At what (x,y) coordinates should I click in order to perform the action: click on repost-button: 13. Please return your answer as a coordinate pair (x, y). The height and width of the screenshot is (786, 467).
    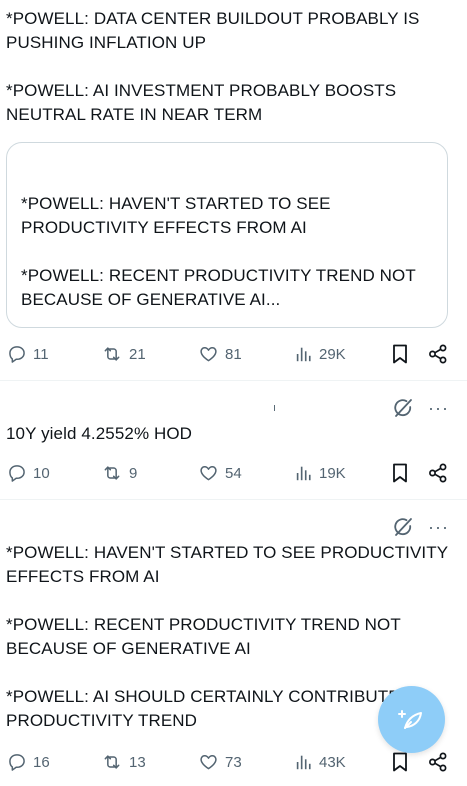
    Looking at the image, I should click on (123, 762).